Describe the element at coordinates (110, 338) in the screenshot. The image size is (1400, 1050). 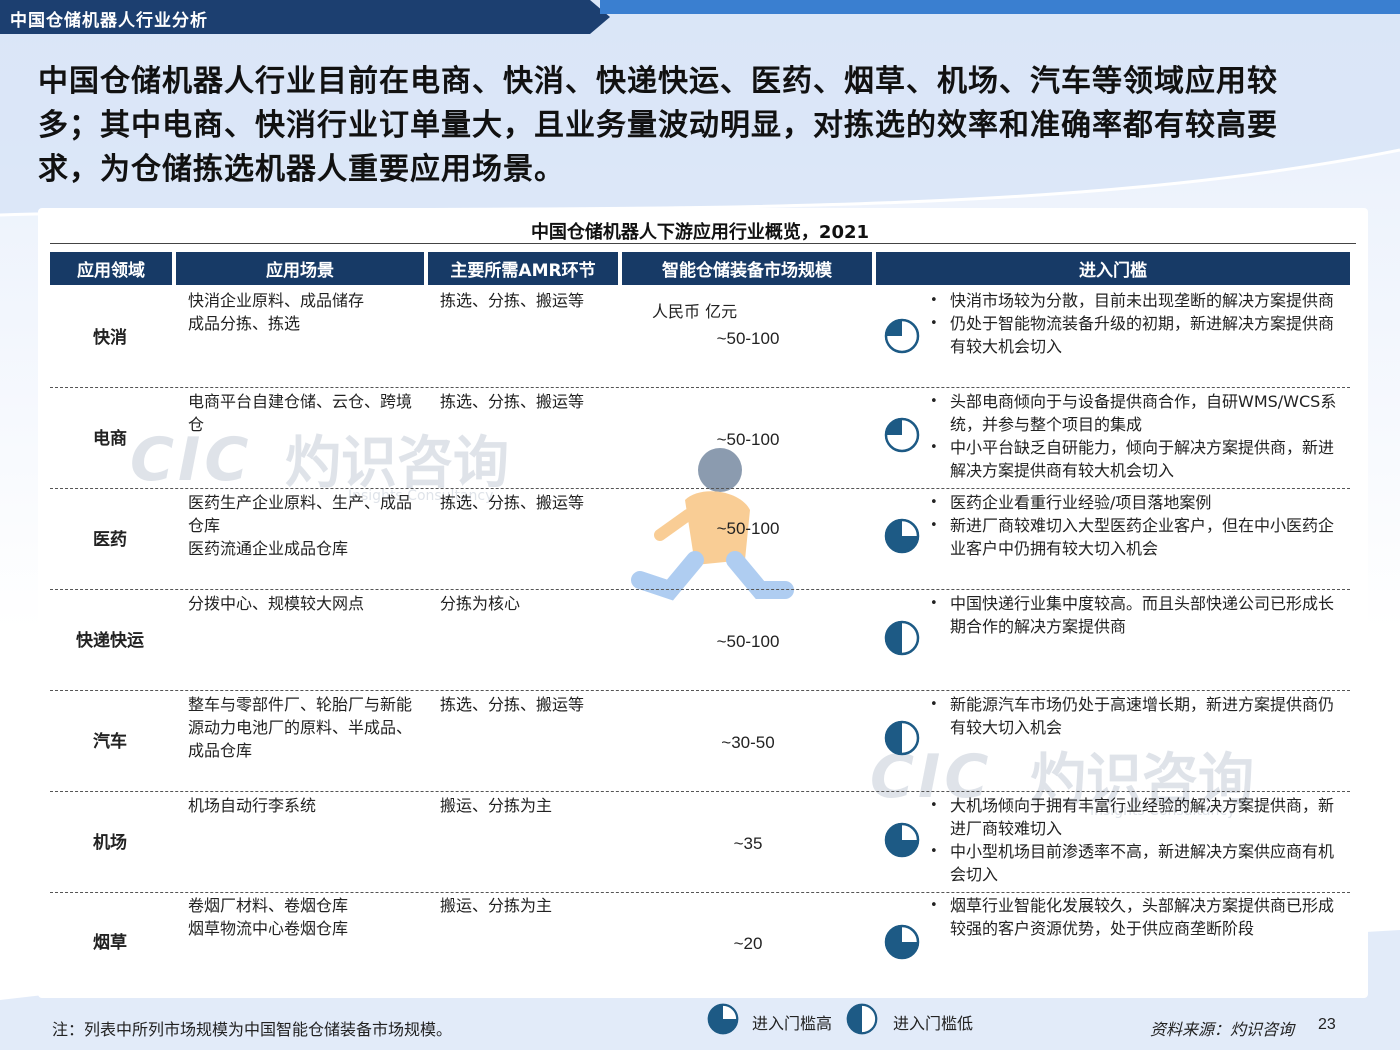
I see `row-sector: 快消` at that location.